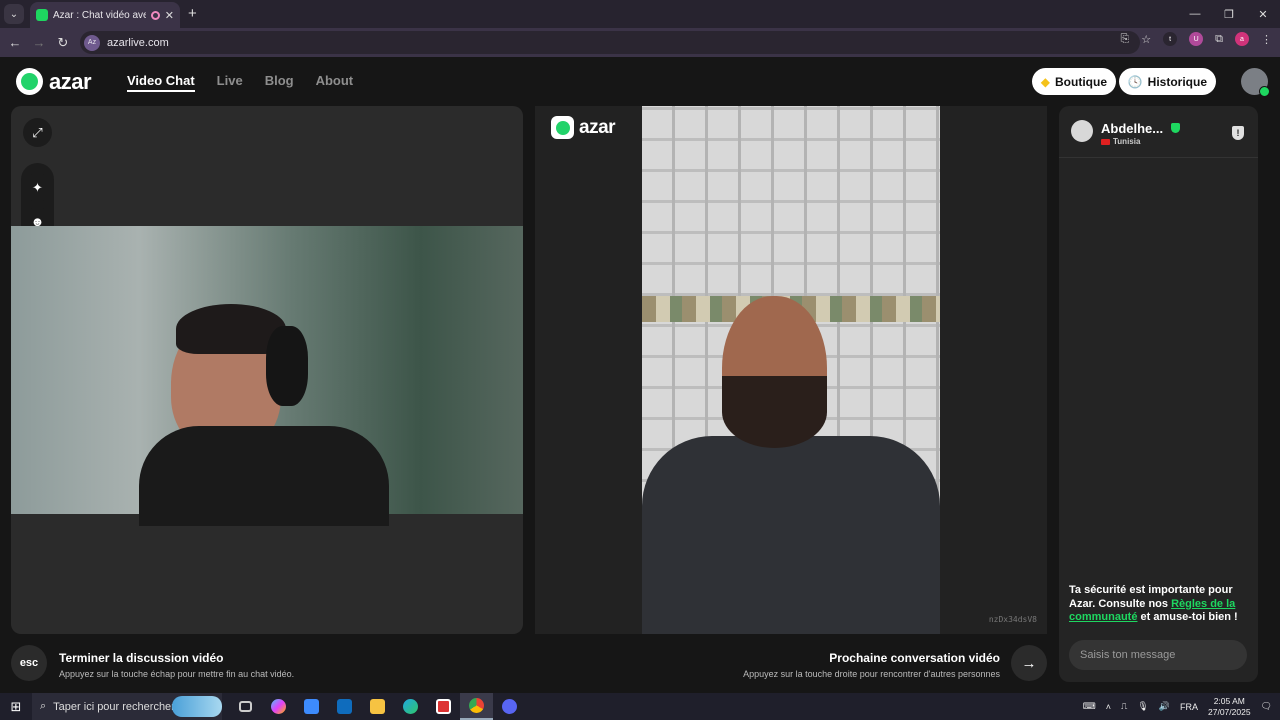 The image size is (1280, 720). I want to click on country-label: Tunisia, so click(1127, 141).